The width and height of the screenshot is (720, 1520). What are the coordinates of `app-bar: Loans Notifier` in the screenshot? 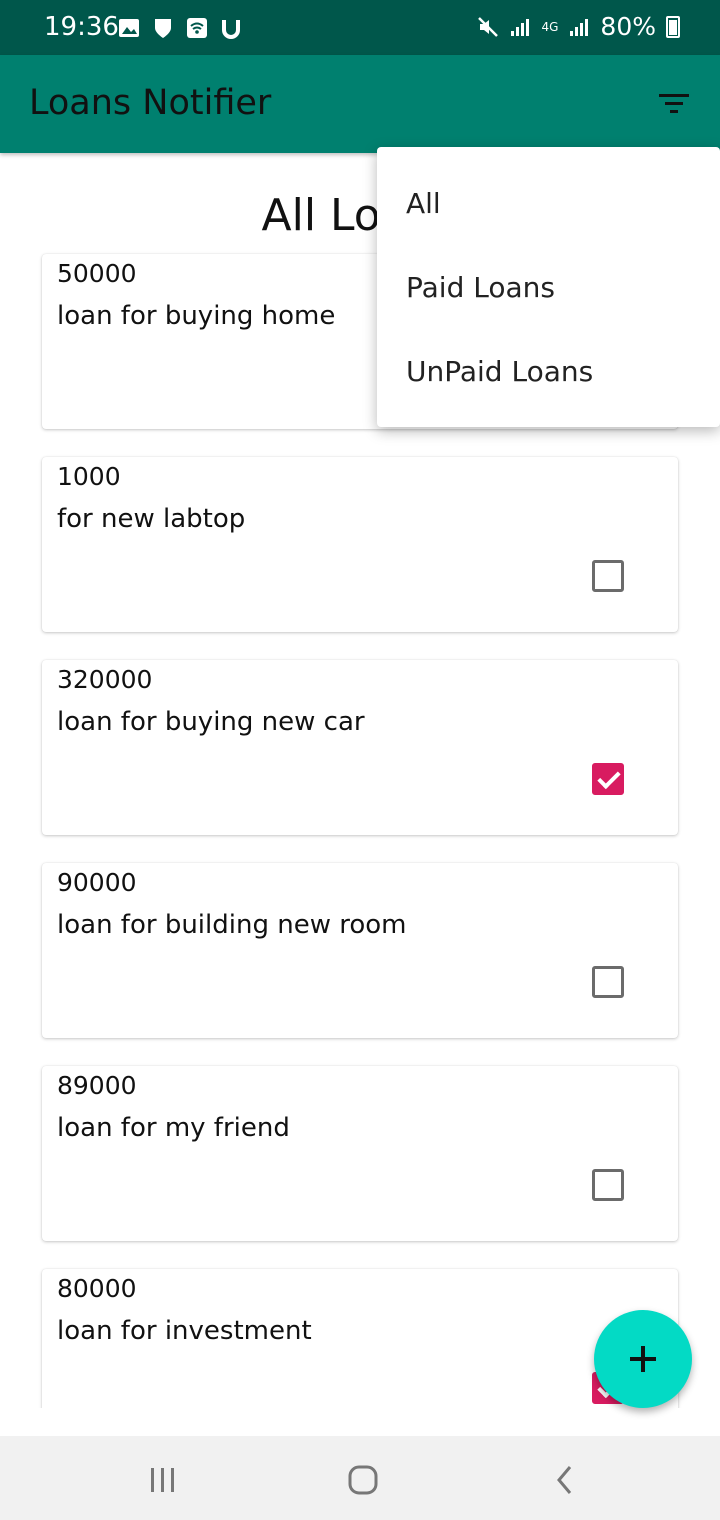 It's located at (360, 104).